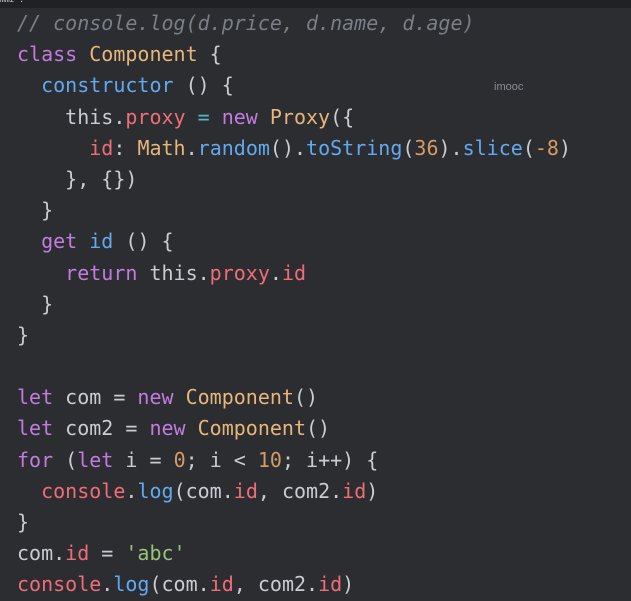  What do you see at coordinates (101, 272) in the screenshot?
I see `code-token: return` at bounding box center [101, 272].